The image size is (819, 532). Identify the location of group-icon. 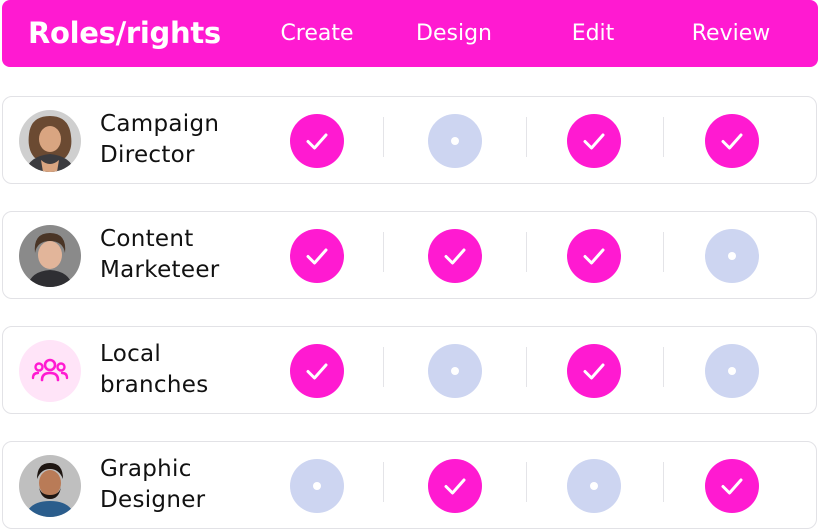
(50, 371).